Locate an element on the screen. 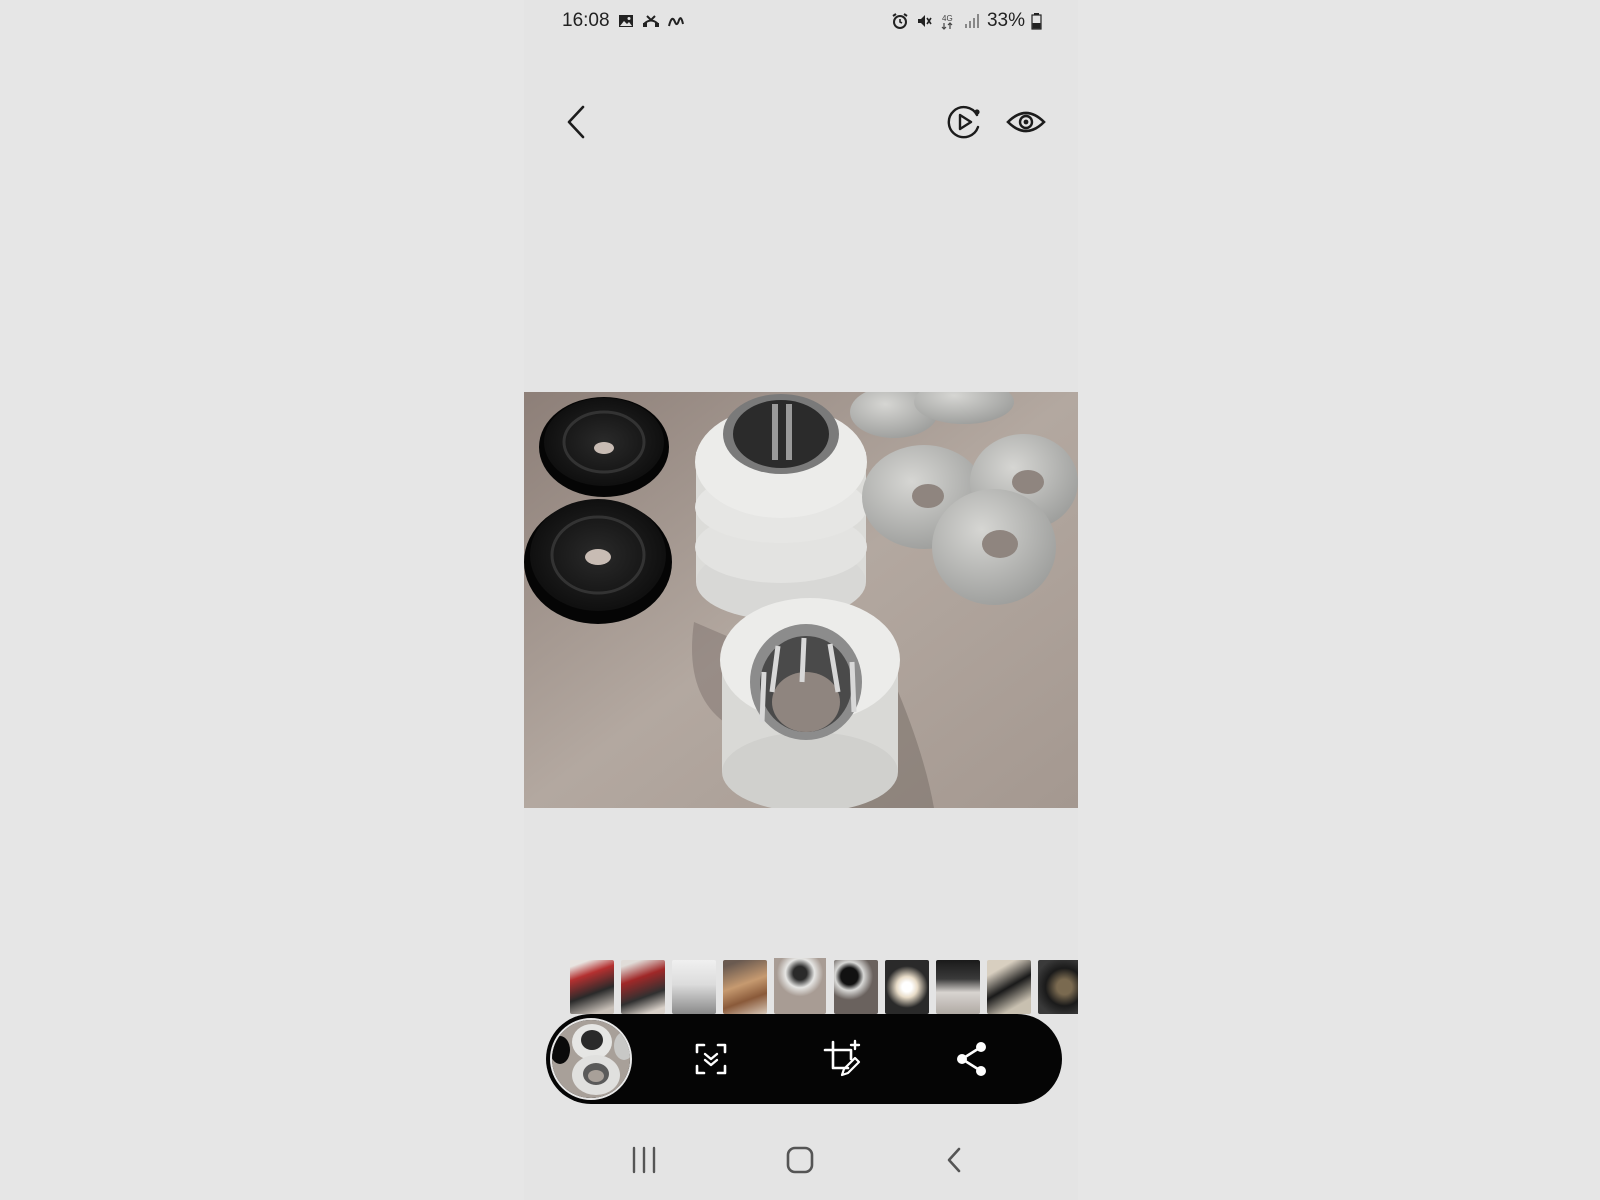  buffing-wheel-front is located at coordinates (810, 703).